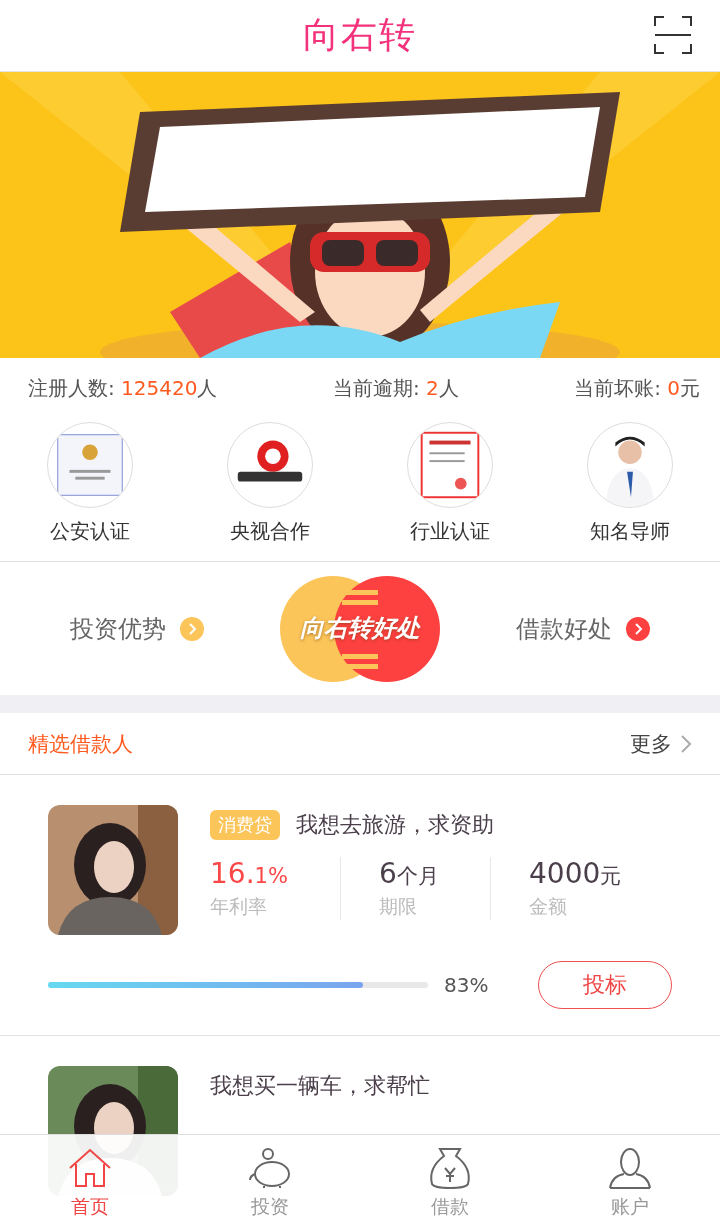 This screenshot has height=1230, width=720. I want to click on more-link: 更多, so click(661, 743).